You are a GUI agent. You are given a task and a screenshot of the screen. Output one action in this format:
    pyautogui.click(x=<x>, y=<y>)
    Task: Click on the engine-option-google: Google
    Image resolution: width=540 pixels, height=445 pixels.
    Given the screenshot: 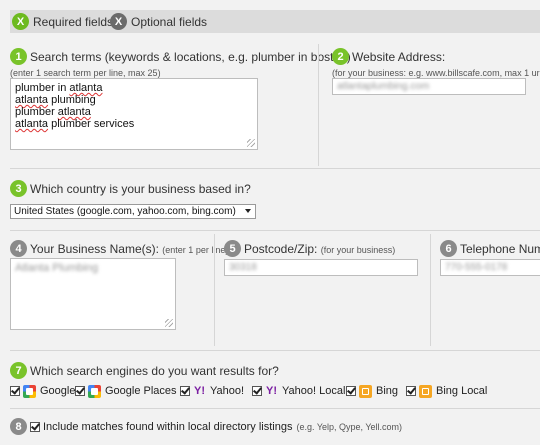 What is the action you would take?
    pyautogui.click(x=42, y=391)
    